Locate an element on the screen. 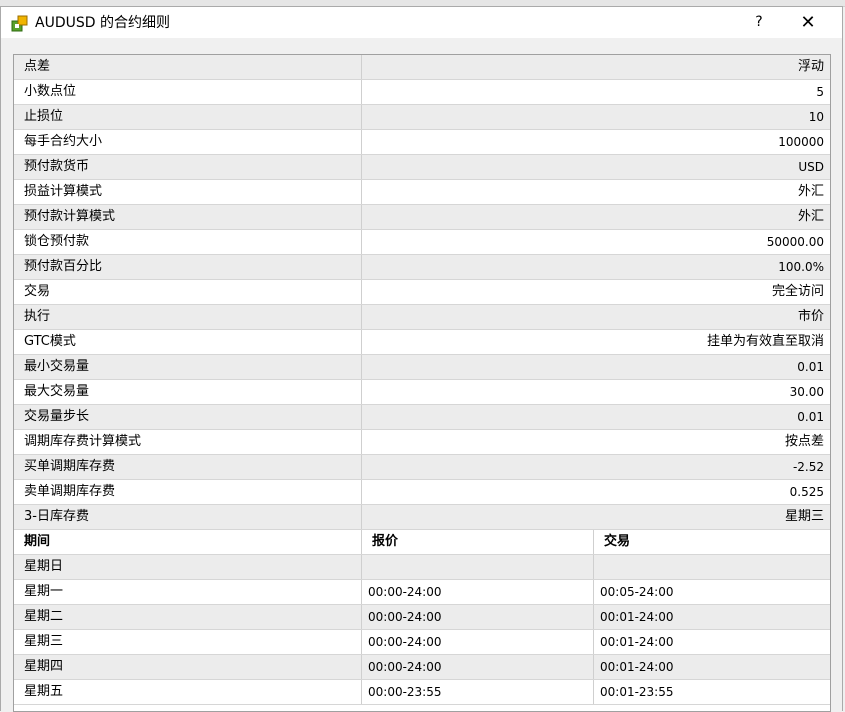 This screenshot has height=712, width=845. property-value: 10 is located at coordinates (816, 117).